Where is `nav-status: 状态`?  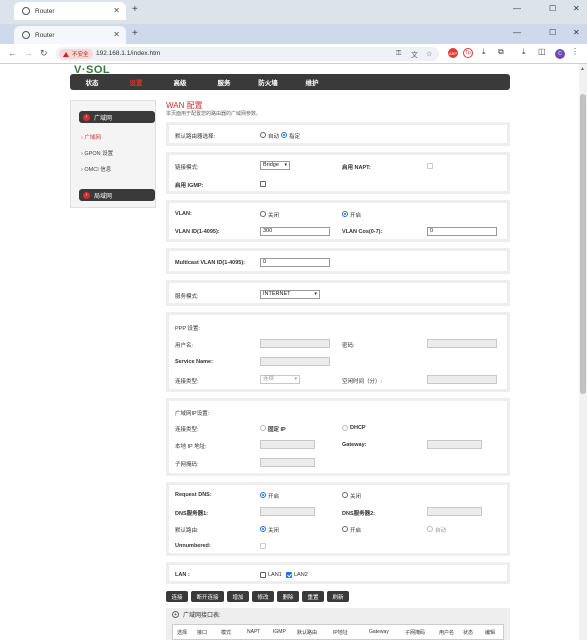
nav-status: 状态 is located at coordinates (92, 82).